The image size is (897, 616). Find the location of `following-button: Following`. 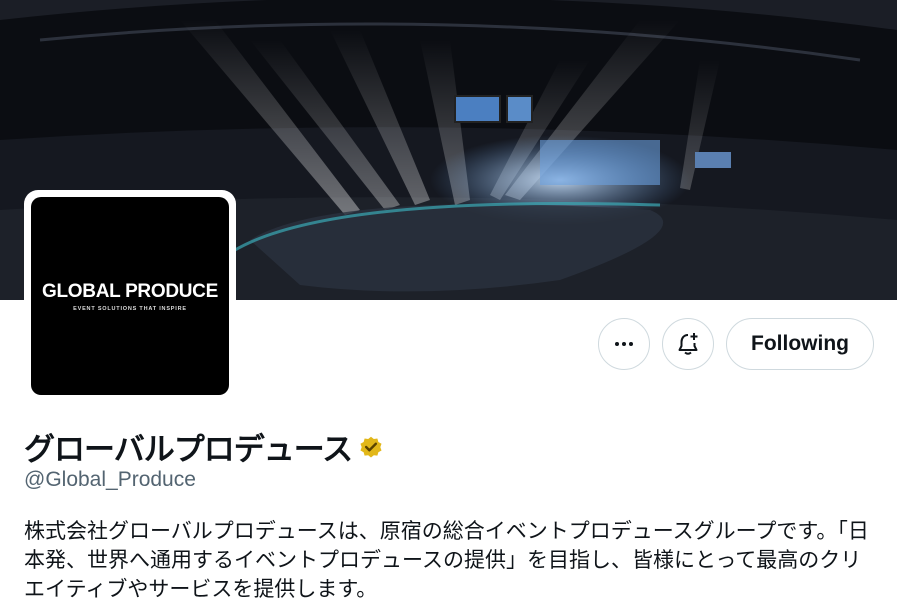

following-button: Following is located at coordinates (800, 344).